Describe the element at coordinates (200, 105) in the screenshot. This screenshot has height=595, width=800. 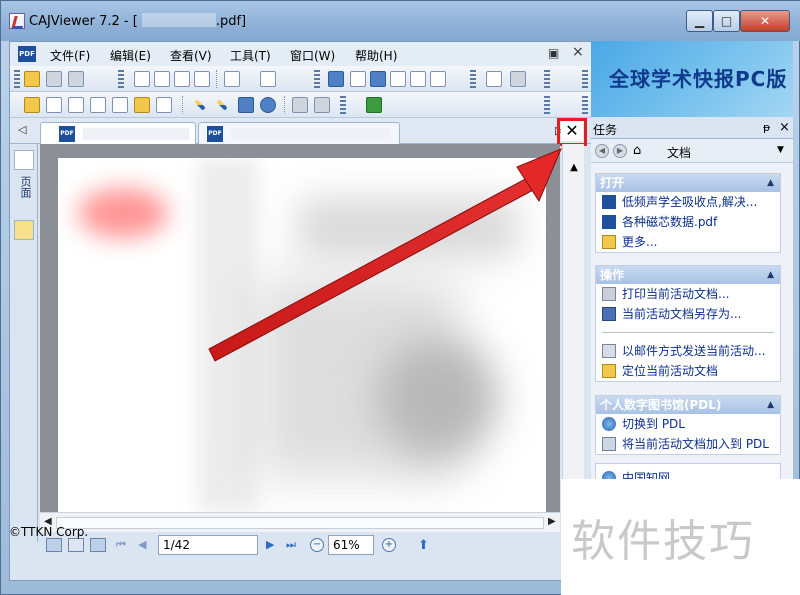
I see `pen-icon` at that location.